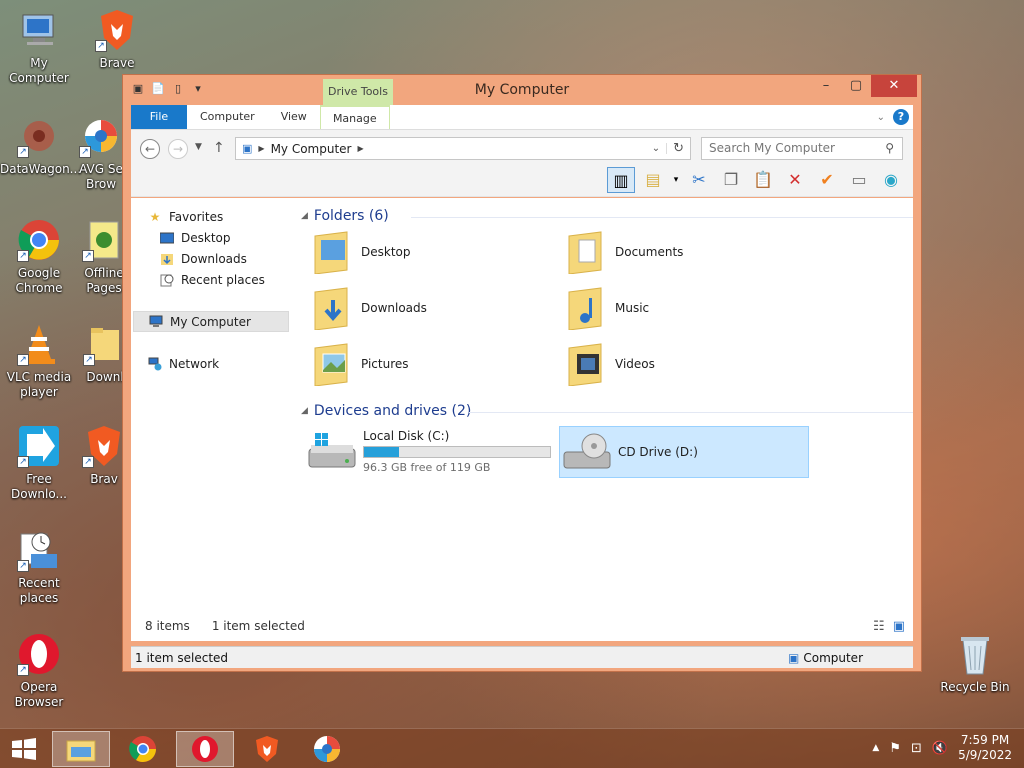 Image resolution: width=1024 pixels, height=768 pixels. Describe the element at coordinates (879, 626) in the screenshot. I see `details-view-icon: ☷` at that location.